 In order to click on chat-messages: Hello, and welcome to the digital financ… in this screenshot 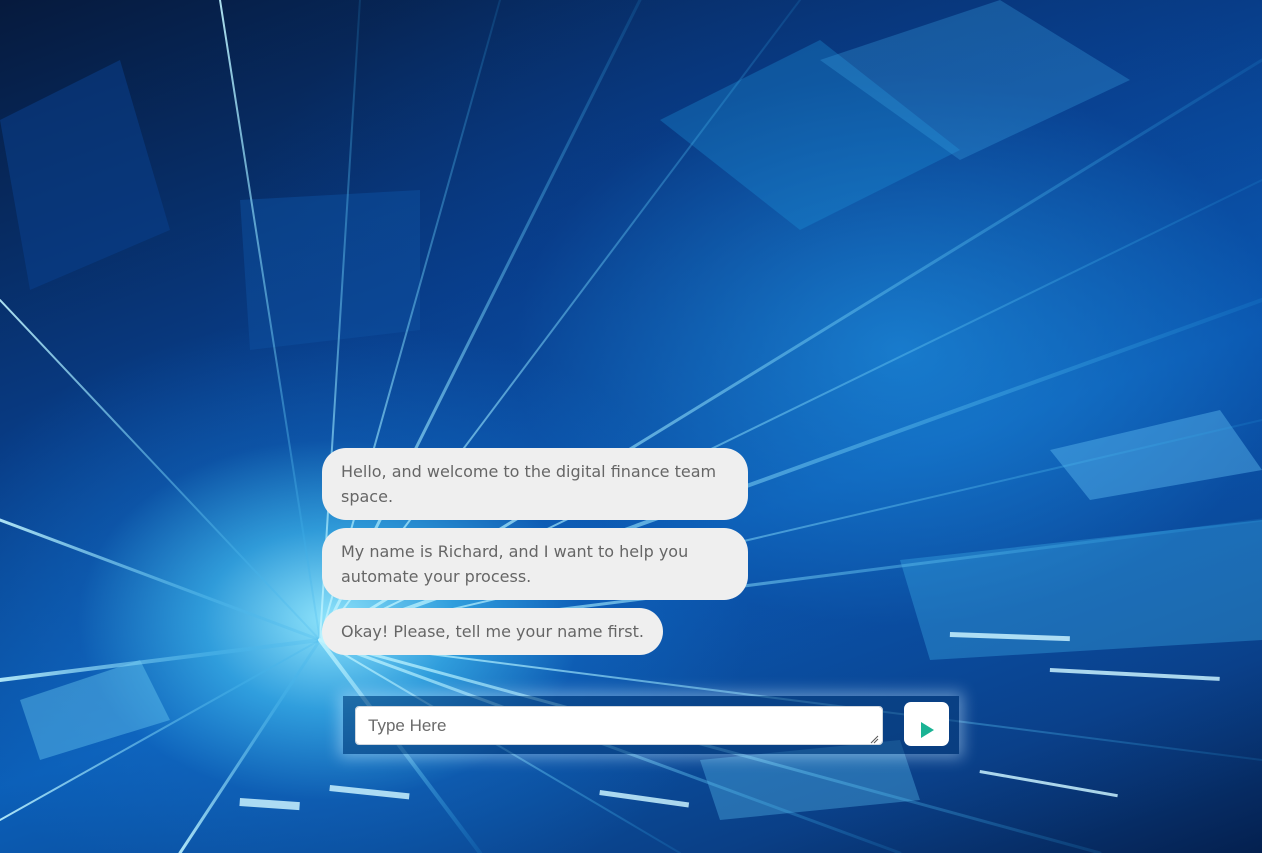, I will do `click(535, 555)`.